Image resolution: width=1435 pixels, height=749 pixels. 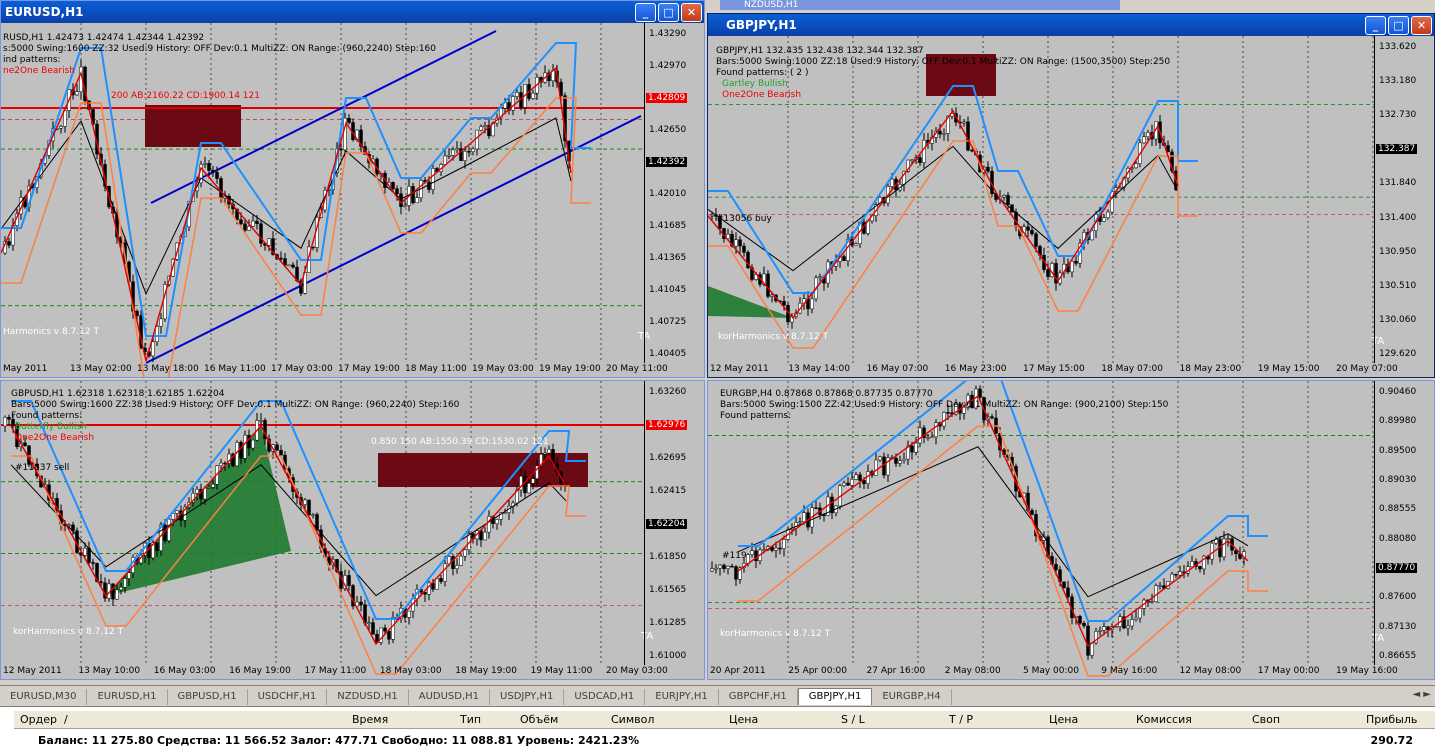 I want to click on tab-eurgbp-h4: EURGBP,H4, so click(x=912, y=697).